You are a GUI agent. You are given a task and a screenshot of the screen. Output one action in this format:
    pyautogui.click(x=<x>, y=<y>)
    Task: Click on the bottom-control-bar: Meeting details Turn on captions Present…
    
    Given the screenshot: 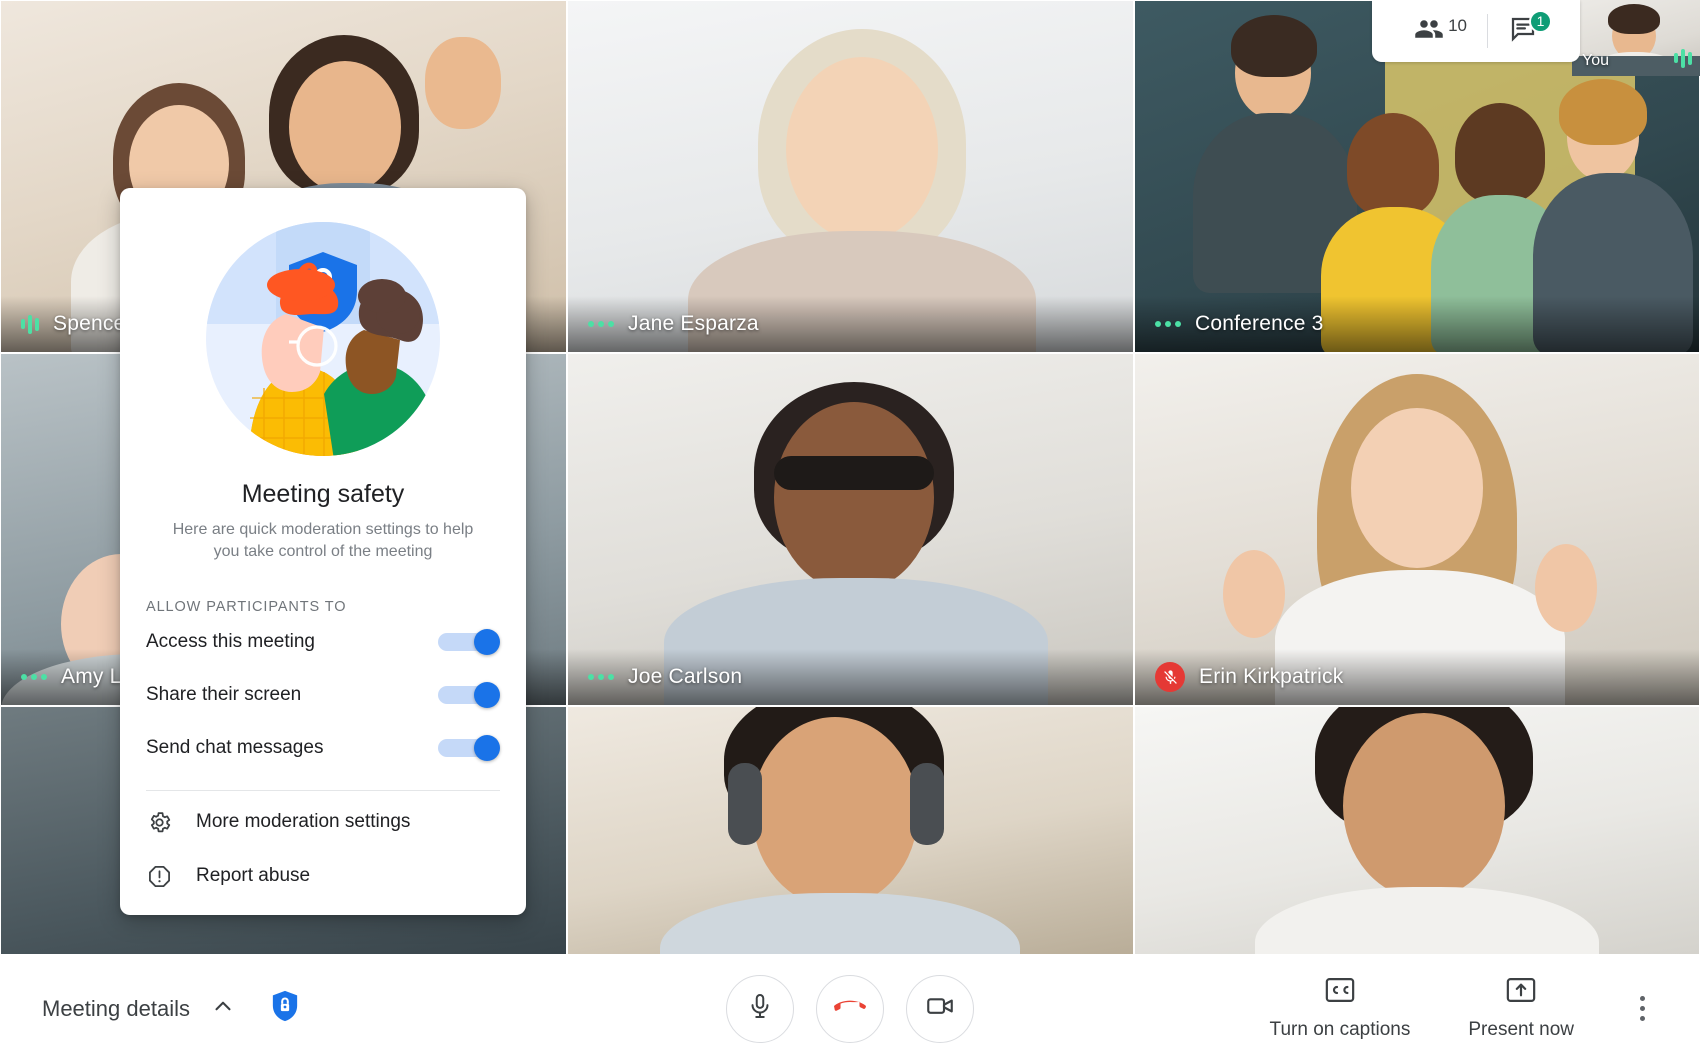 What is the action you would take?
    pyautogui.click(x=850, y=1008)
    